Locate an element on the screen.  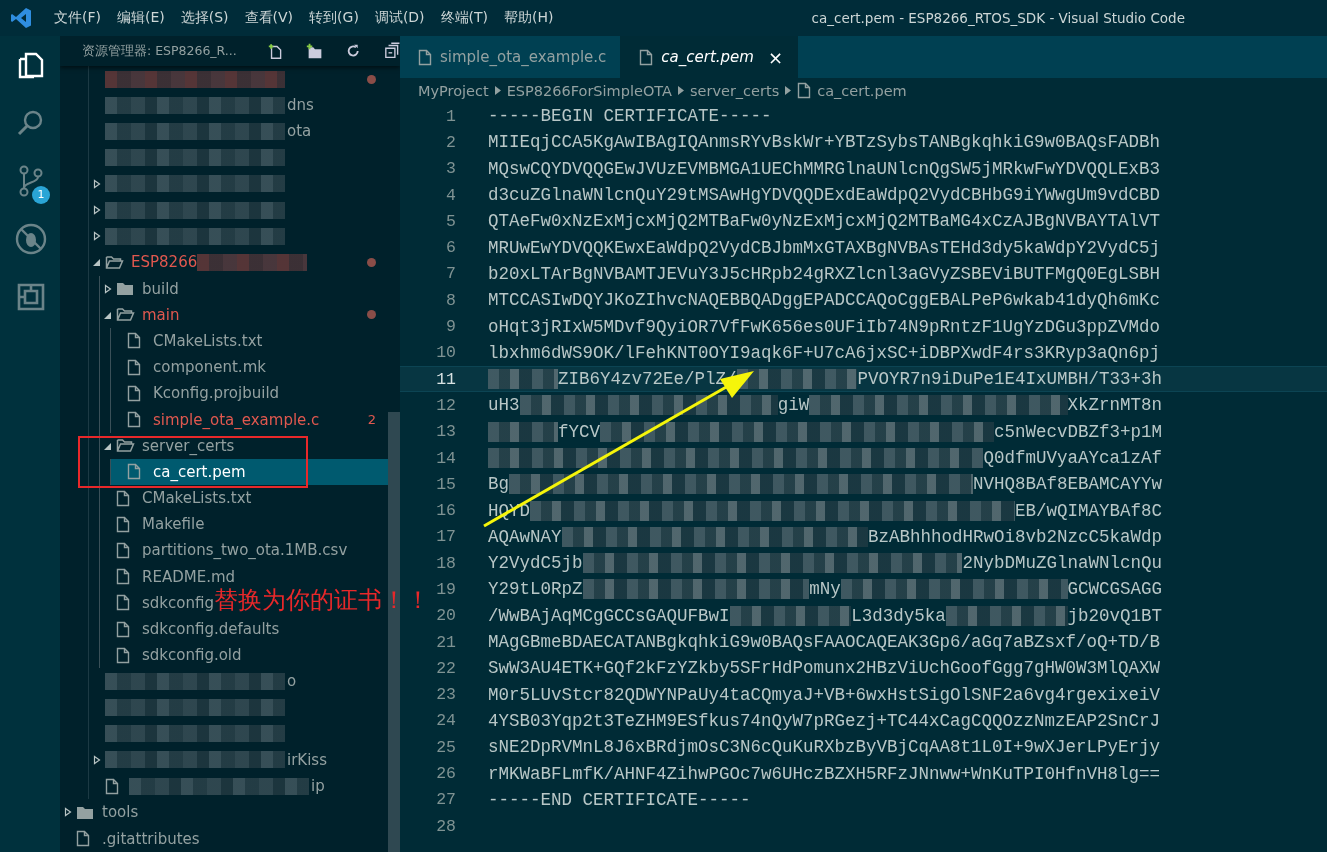
close-icon: × is located at coordinates (775, 57).